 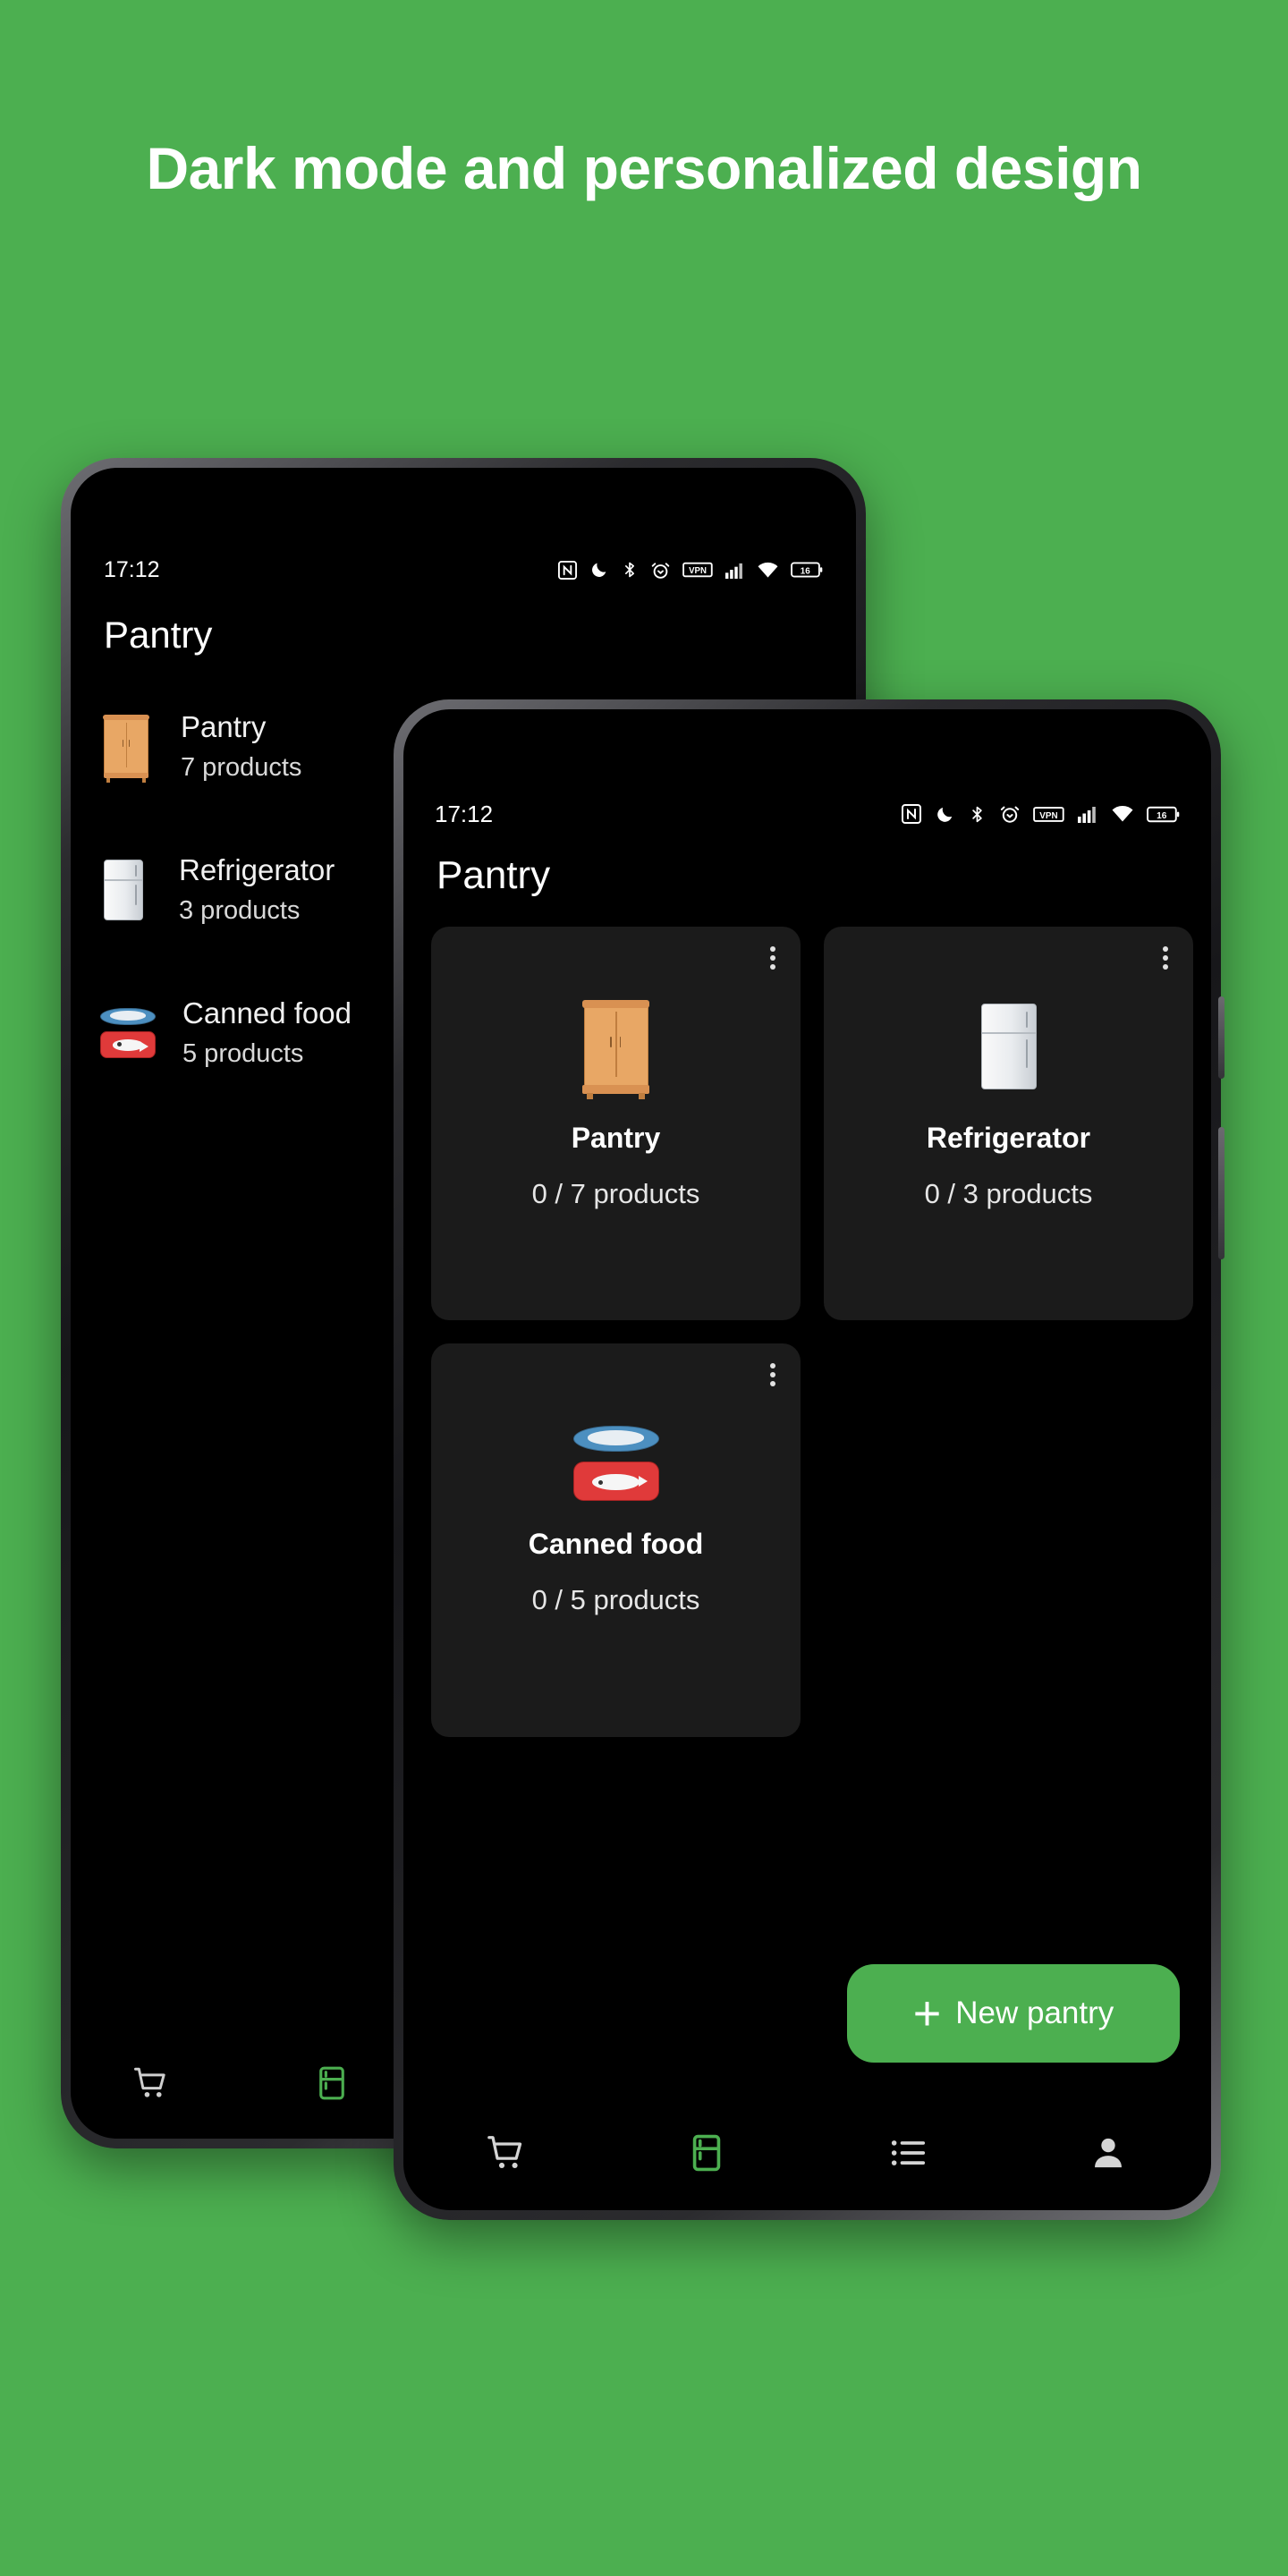 I want to click on pantry-card: Pantry 0 / 7 products, so click(x=616, y=1123).